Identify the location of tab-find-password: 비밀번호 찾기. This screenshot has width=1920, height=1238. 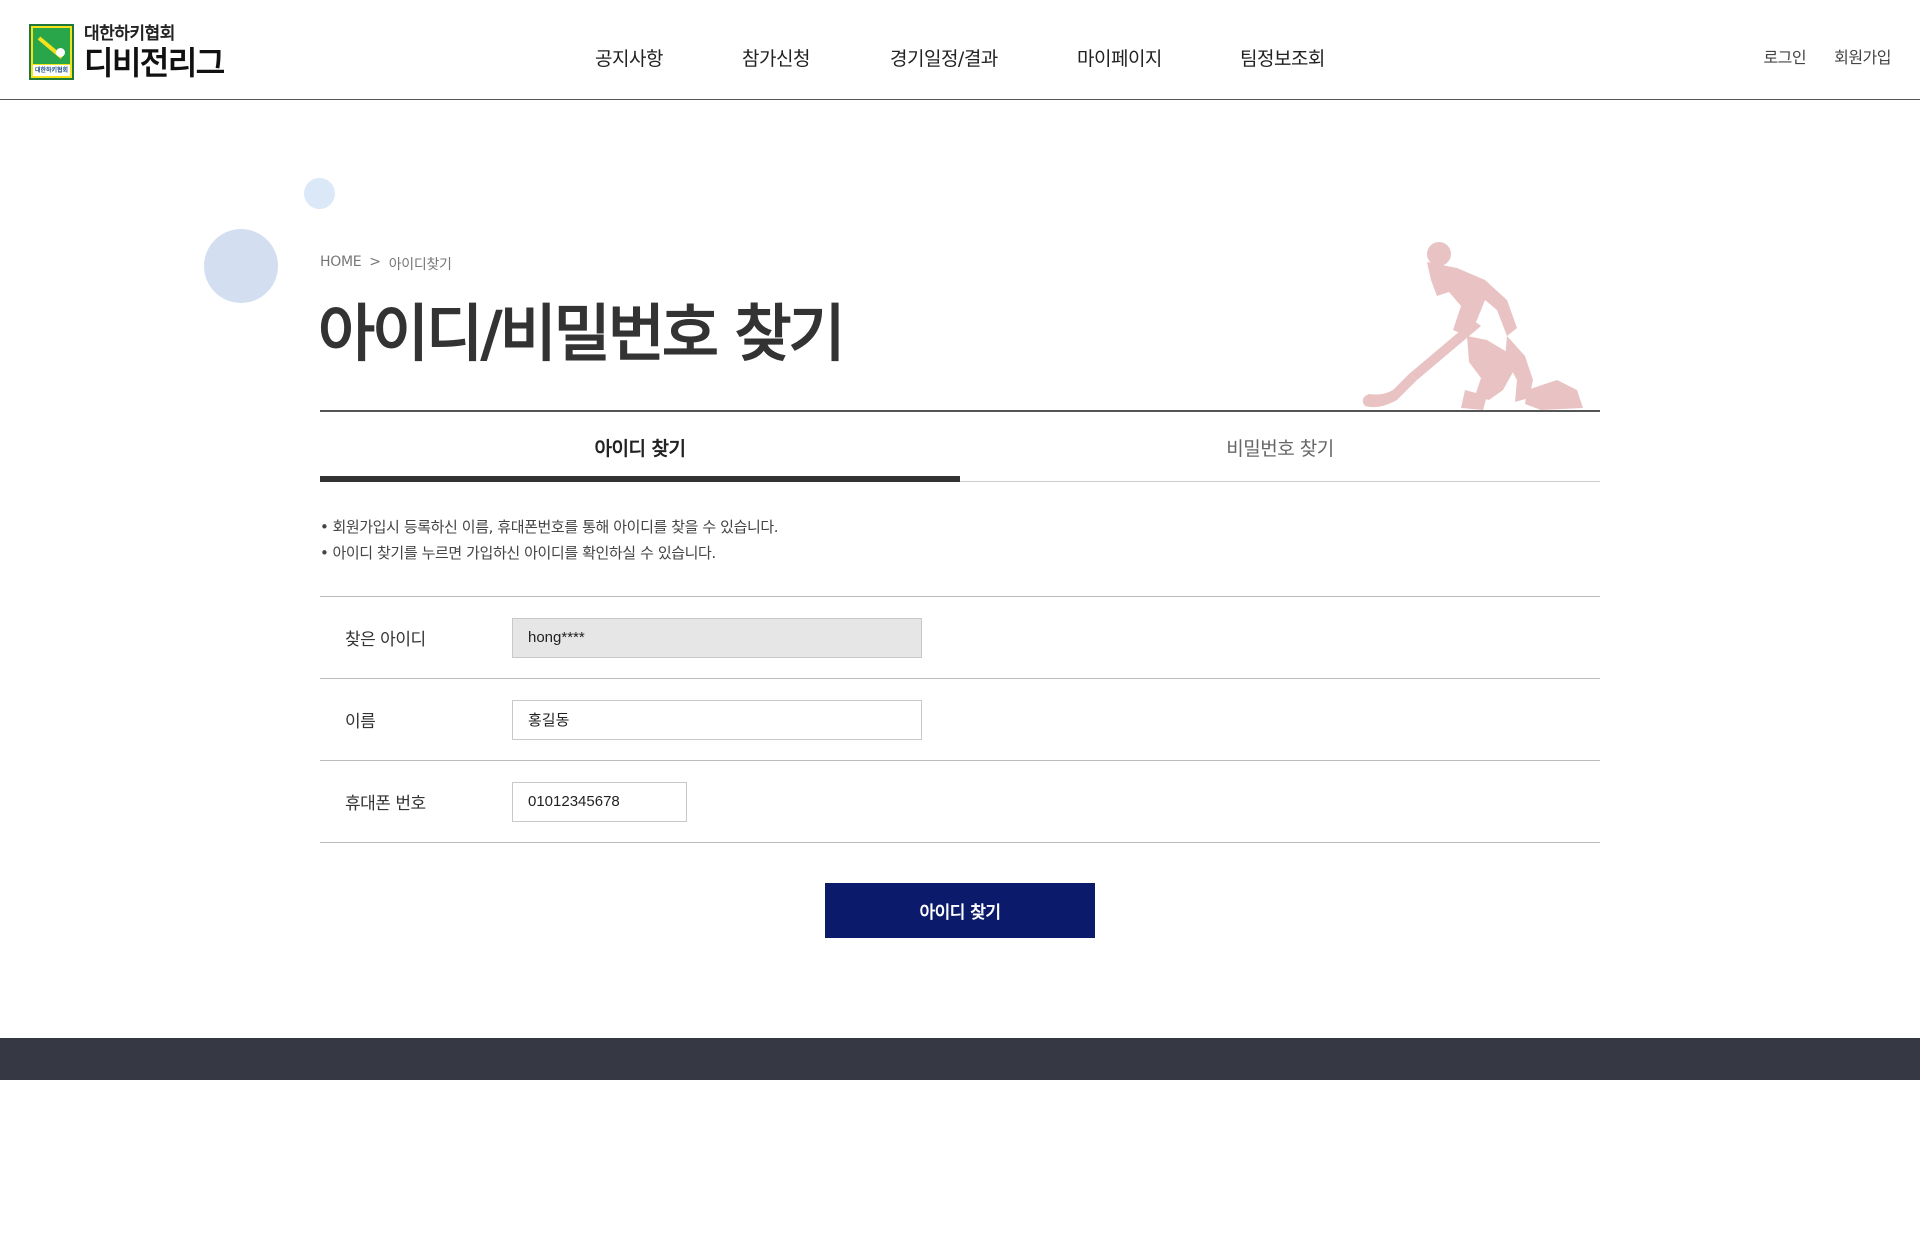
(1280, 447).